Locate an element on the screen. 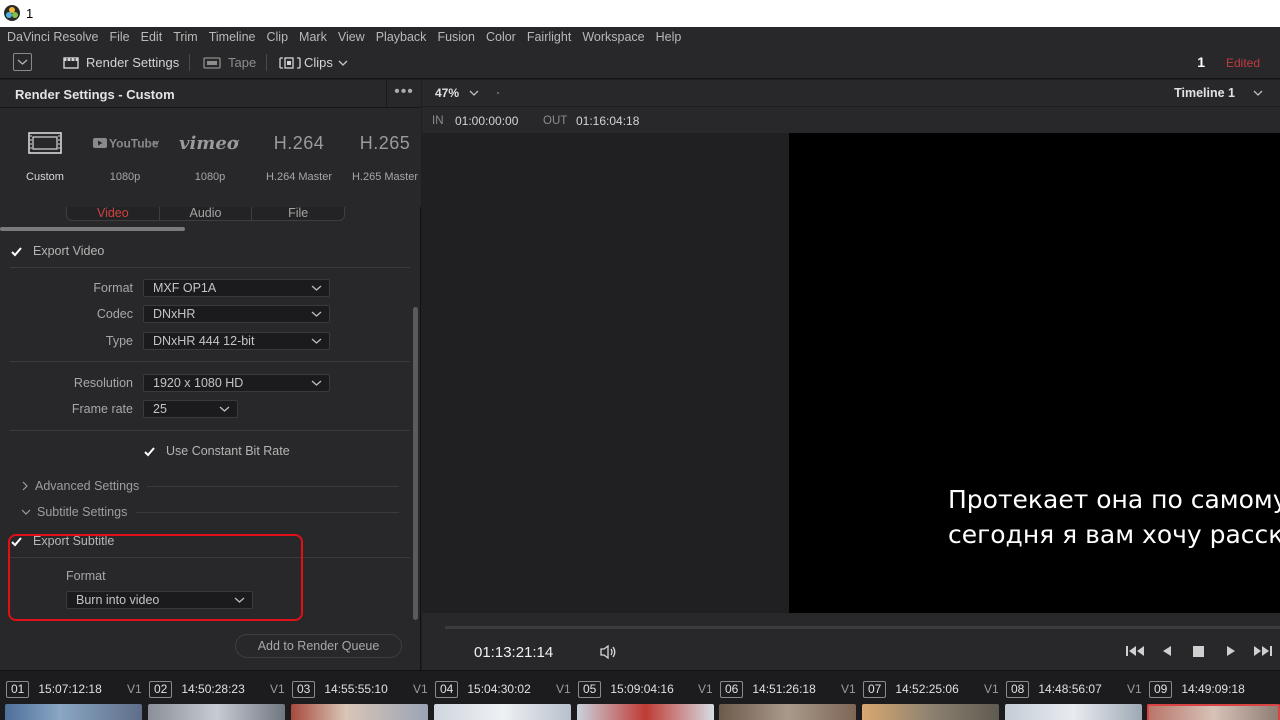 Image resolution: width=1280 pixels, height=720 pixels. play-reverse-icon is located at coordinates (1167, 651).